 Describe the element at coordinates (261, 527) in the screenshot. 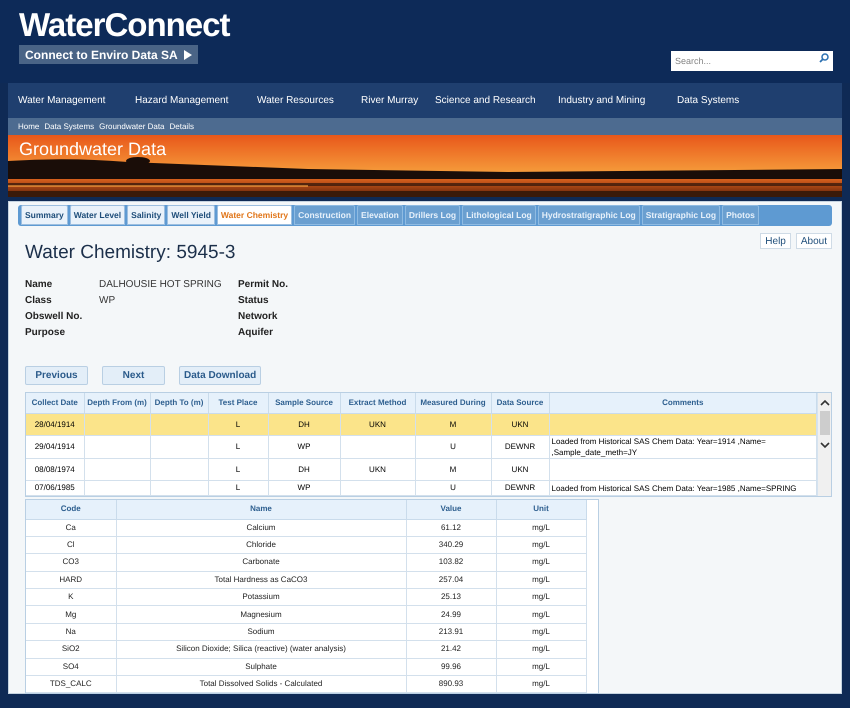

I see `table-cell: Calcium` at that location.